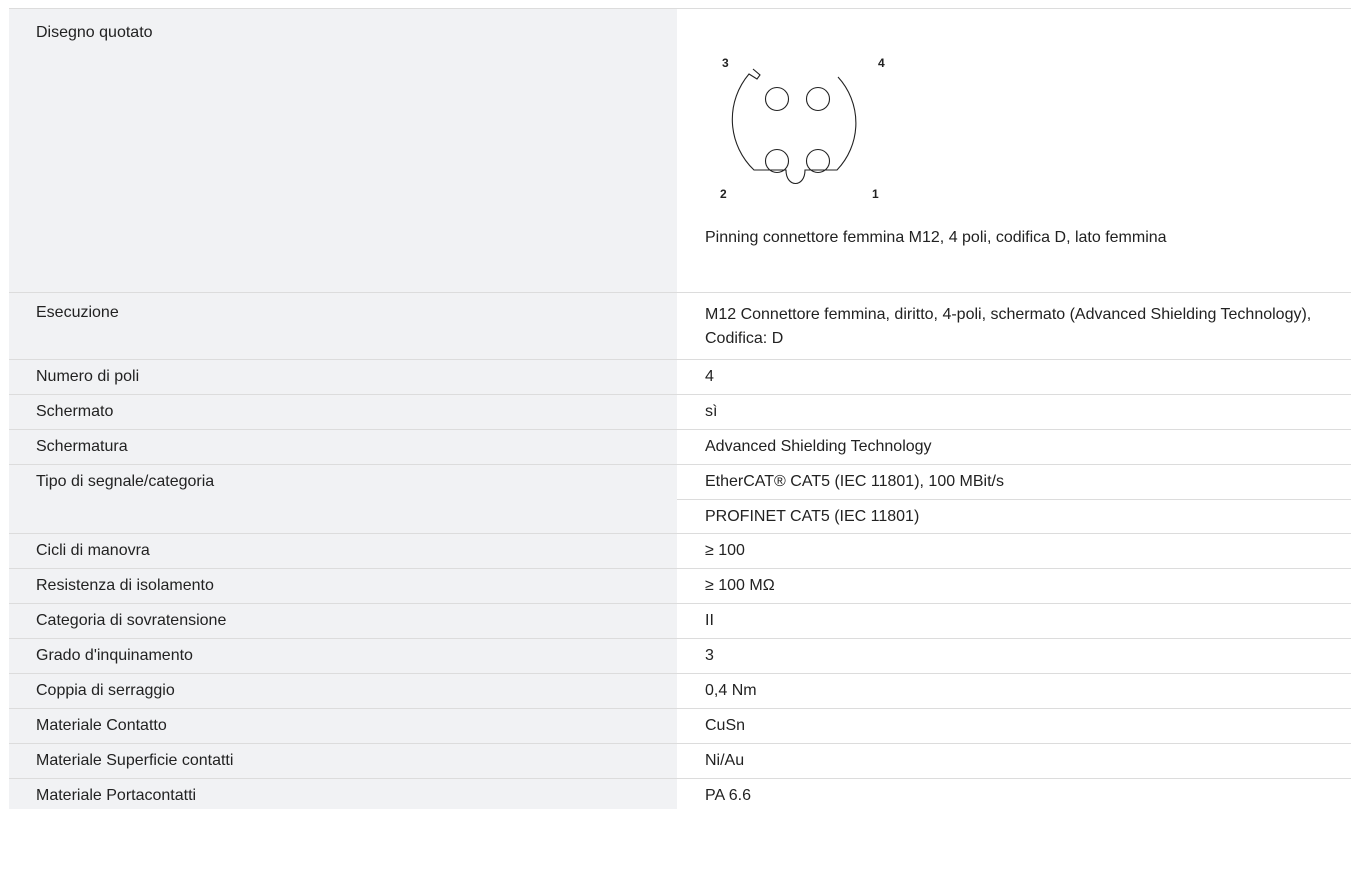 This screenshot has height=877, width=1351. I want to click on row-value: CuSn, so click(725, 725).